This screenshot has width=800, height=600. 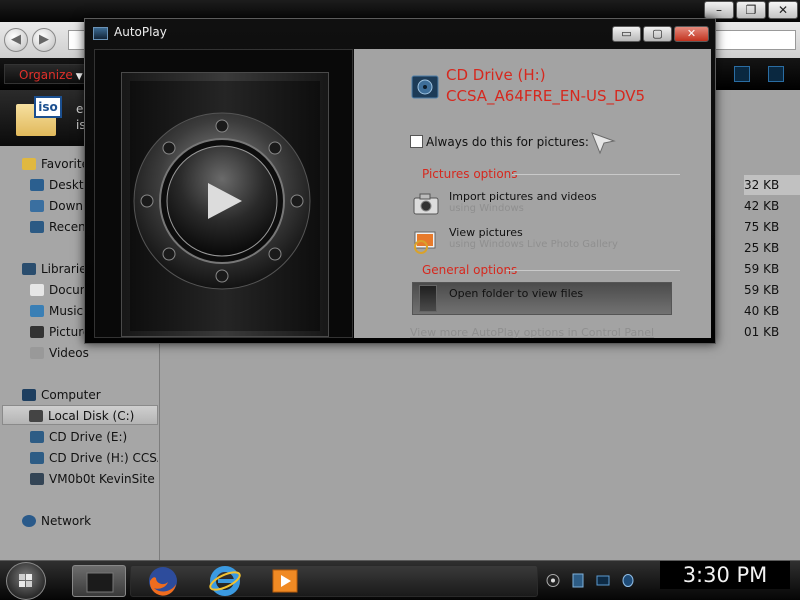 I want to click on file-size: 75 KB, so click(x=762, y=227).